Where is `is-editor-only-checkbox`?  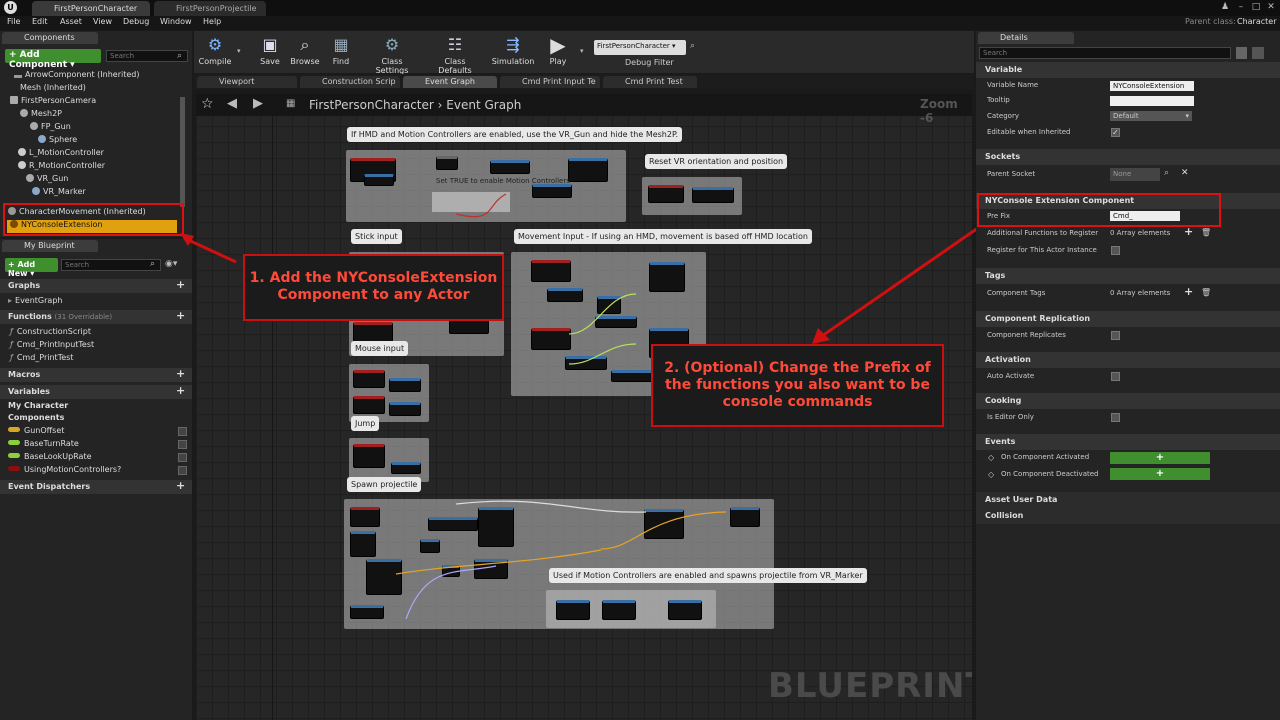
is-editor-only-checkbox is located at coordinates (1115, 417).